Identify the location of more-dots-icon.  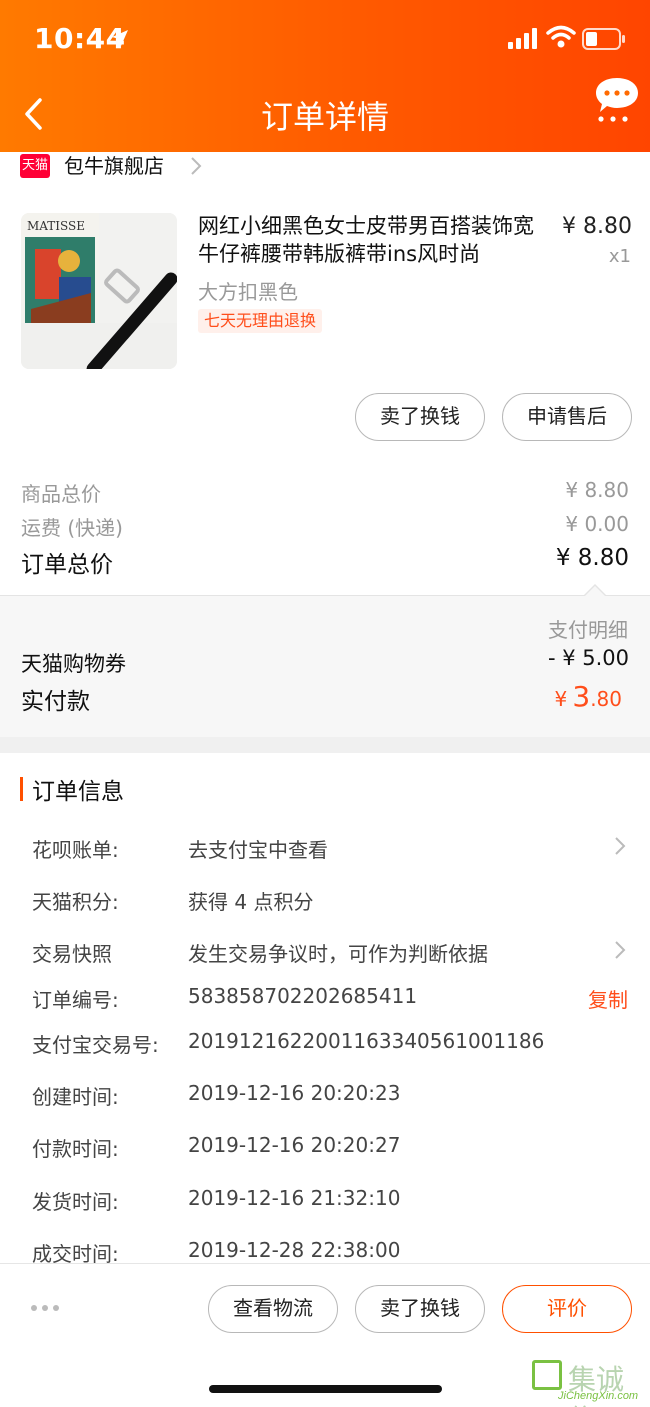
(45, 1308).